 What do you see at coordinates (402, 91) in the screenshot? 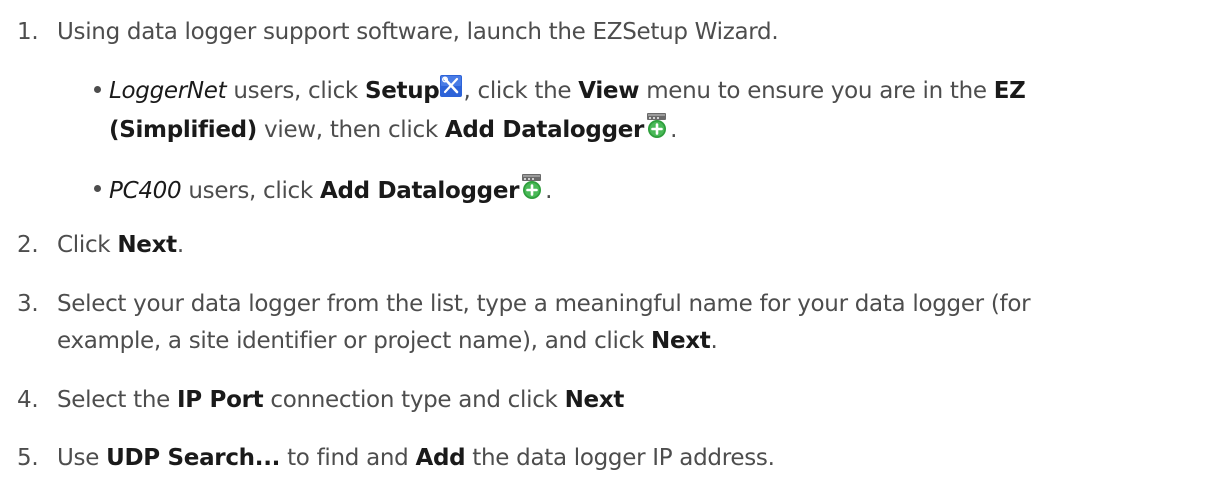
I see `ui-term-setup: Setup` at bounding box center [402, 91].